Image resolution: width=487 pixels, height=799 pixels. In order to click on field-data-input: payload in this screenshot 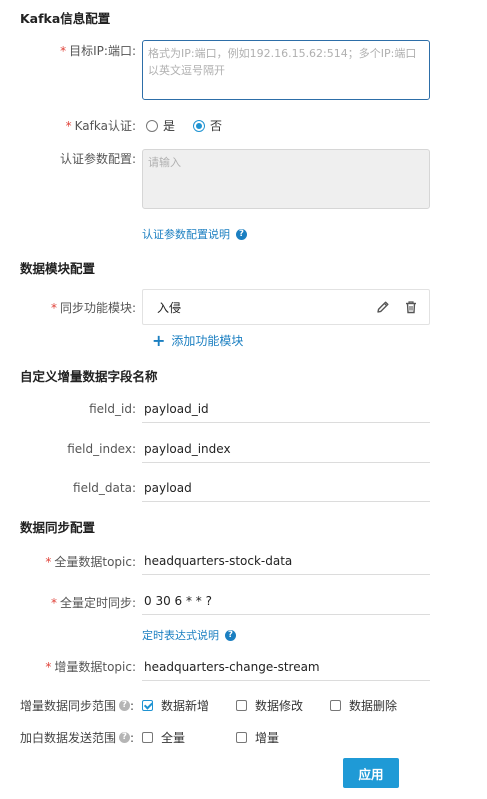, I will do `click(286, 491)`.